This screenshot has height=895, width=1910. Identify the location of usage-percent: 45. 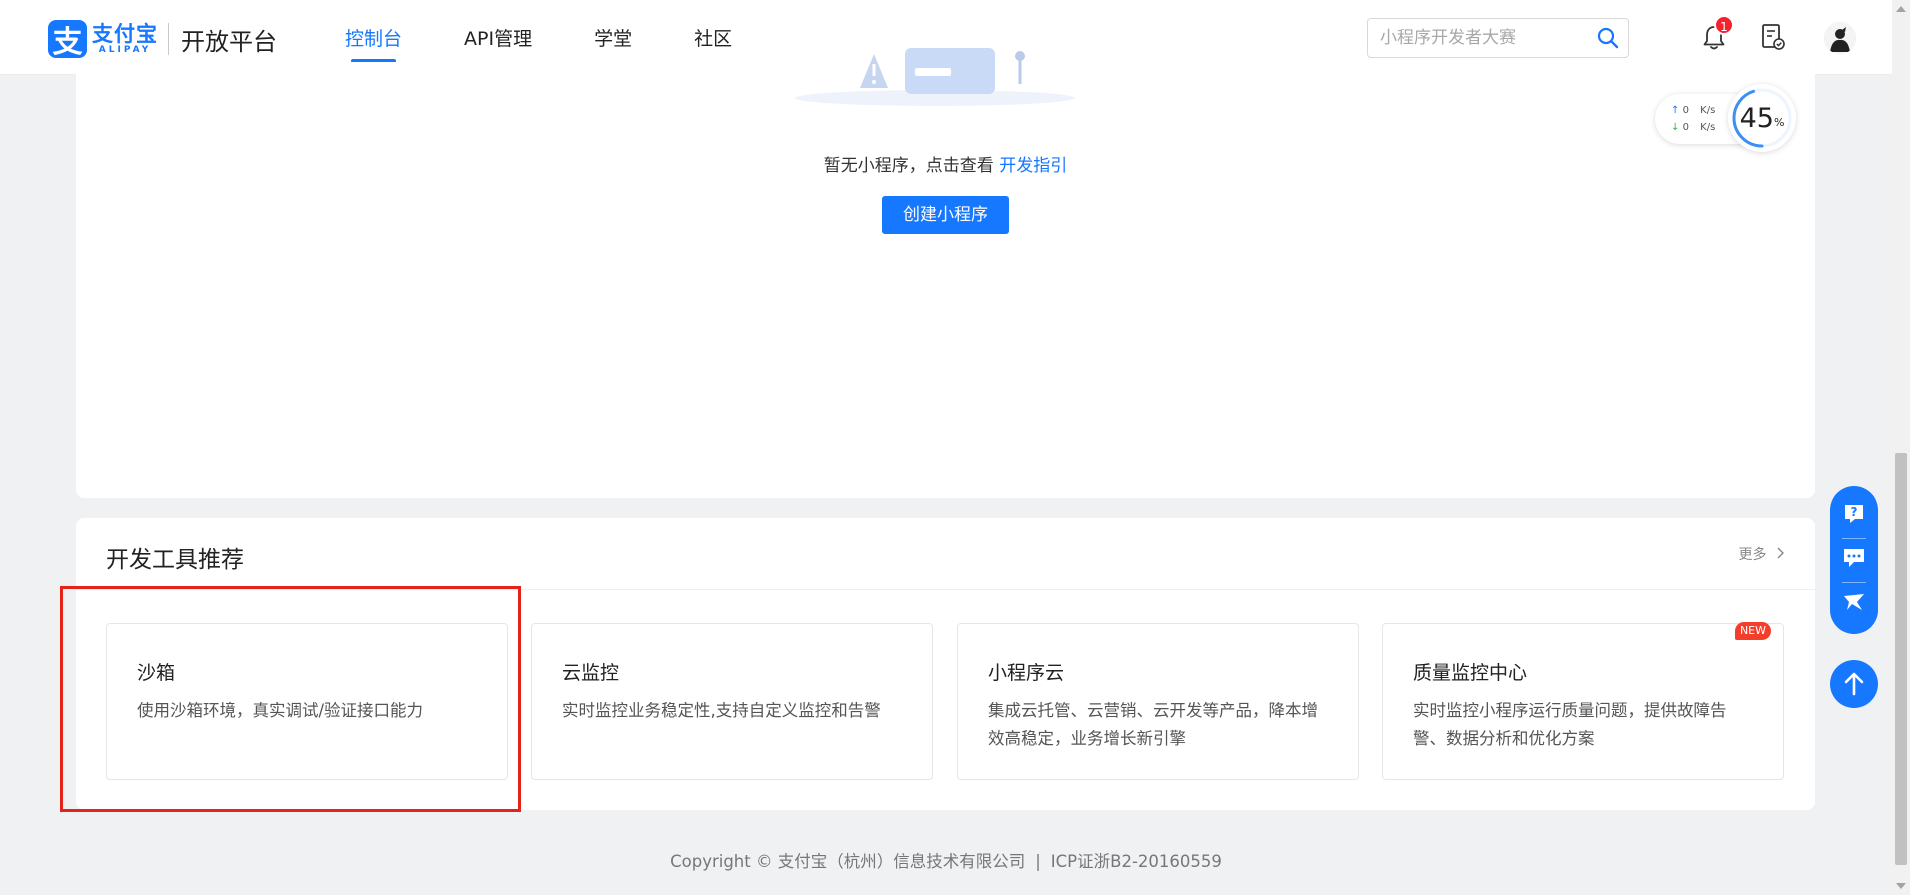
(1756, 118).